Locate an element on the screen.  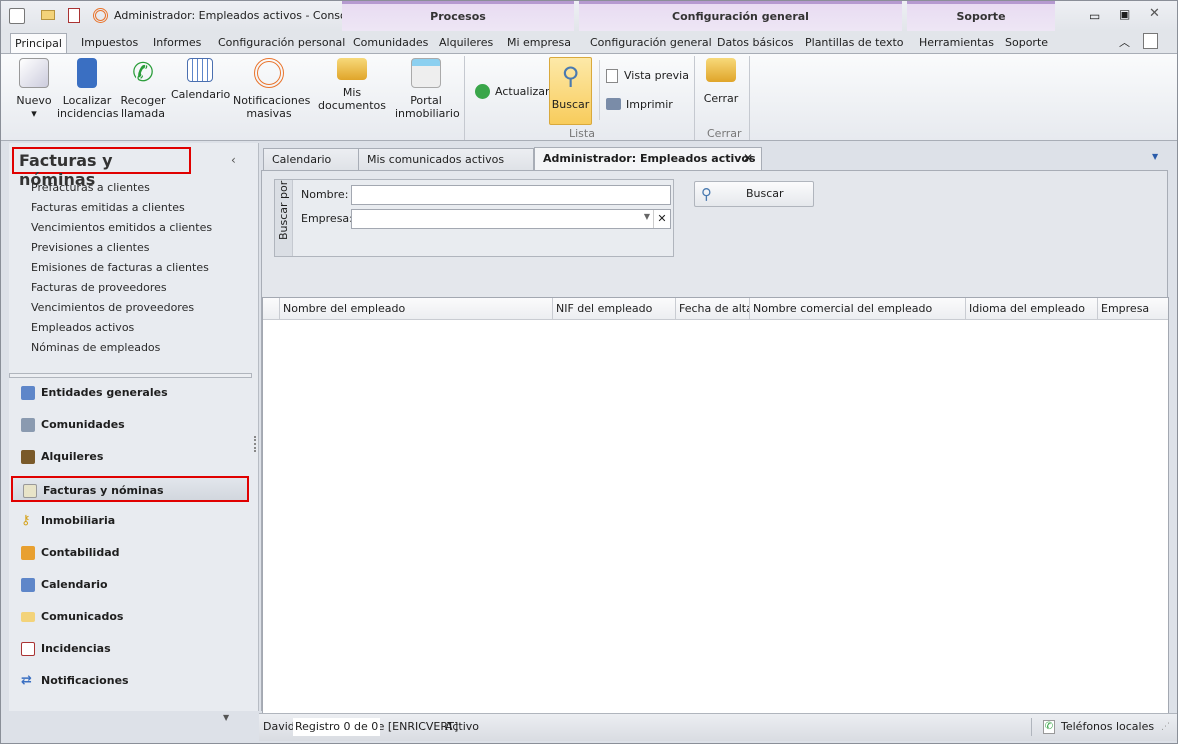
nav-incidencias: Incidencias is located at coordinates (130, 649).